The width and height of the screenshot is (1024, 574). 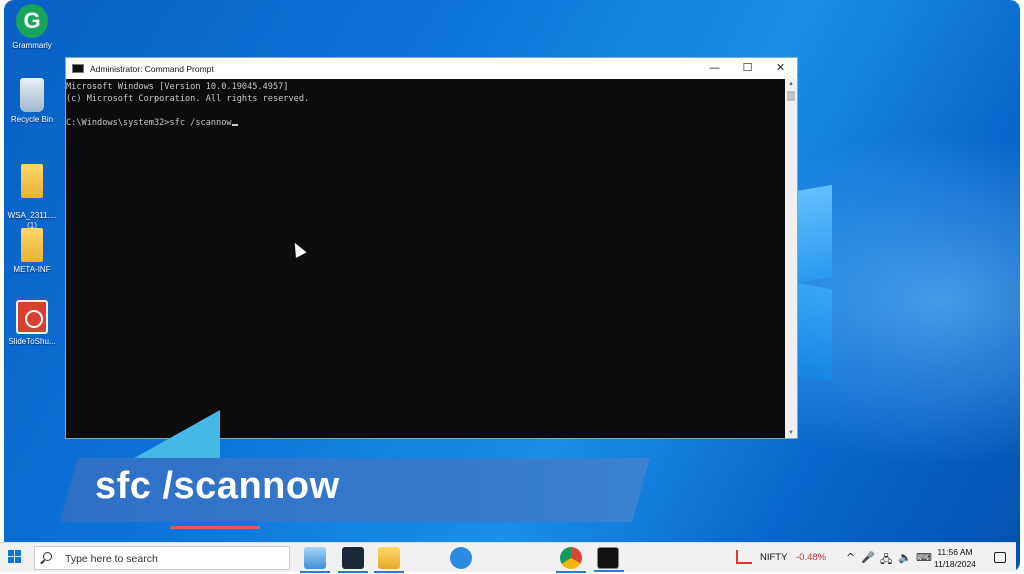 I want to click on search-placeholder: Type here to search, so click(x=111, y=559).